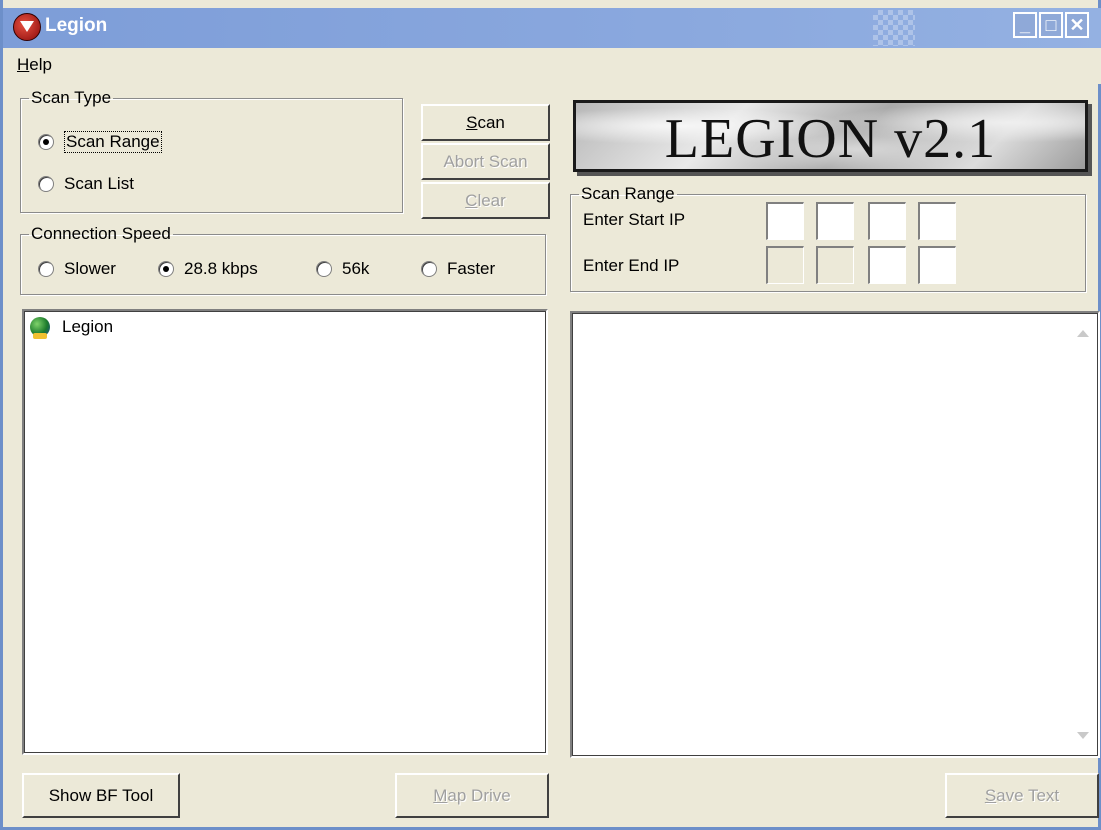  I want to click on end-ip-label: Enter End IP, so click(631, 265).